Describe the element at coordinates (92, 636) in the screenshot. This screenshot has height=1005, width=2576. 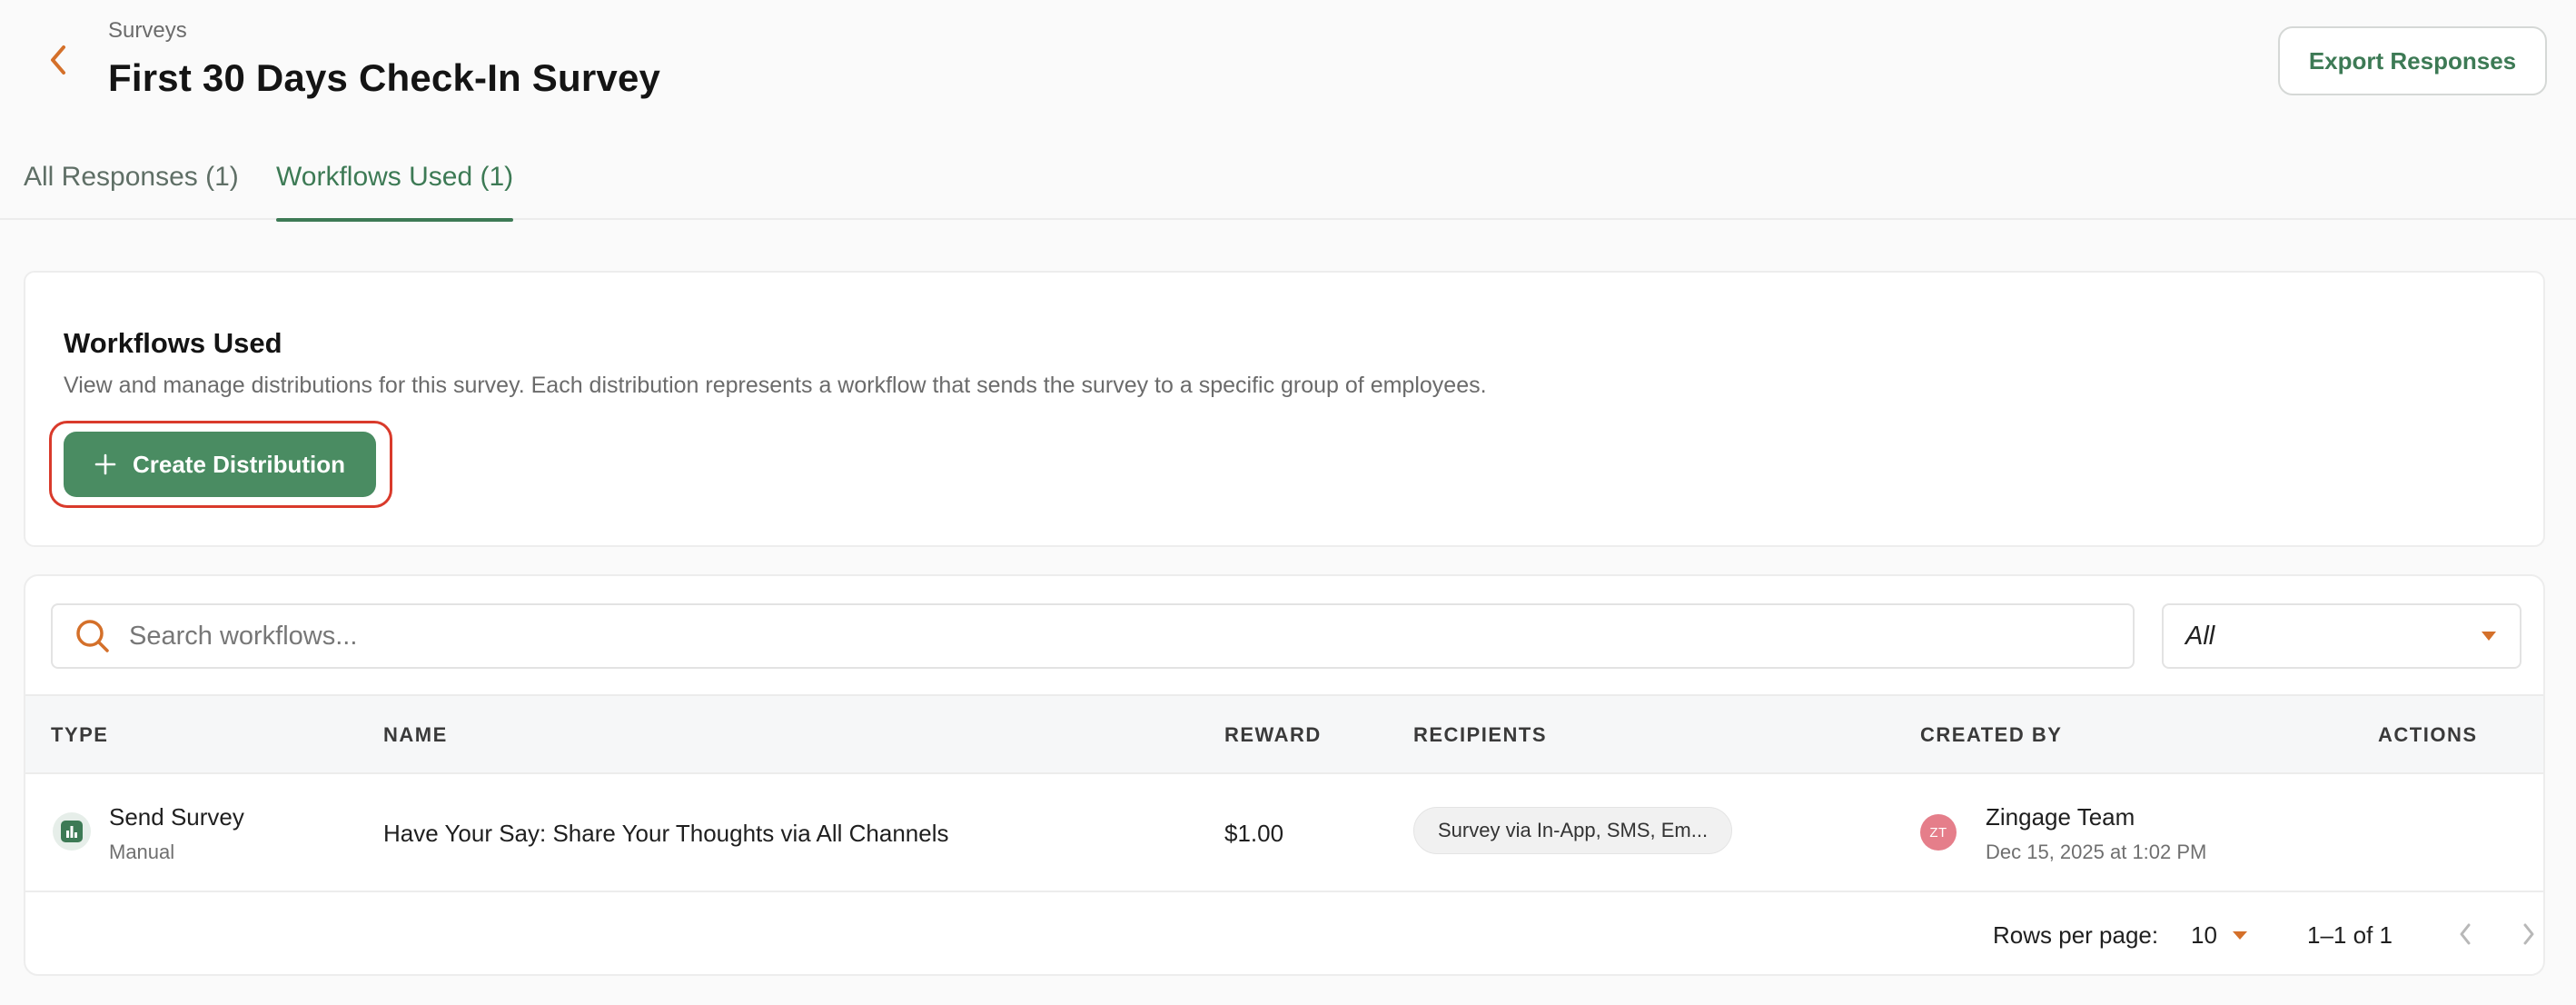
I see `search-icon` at that location.